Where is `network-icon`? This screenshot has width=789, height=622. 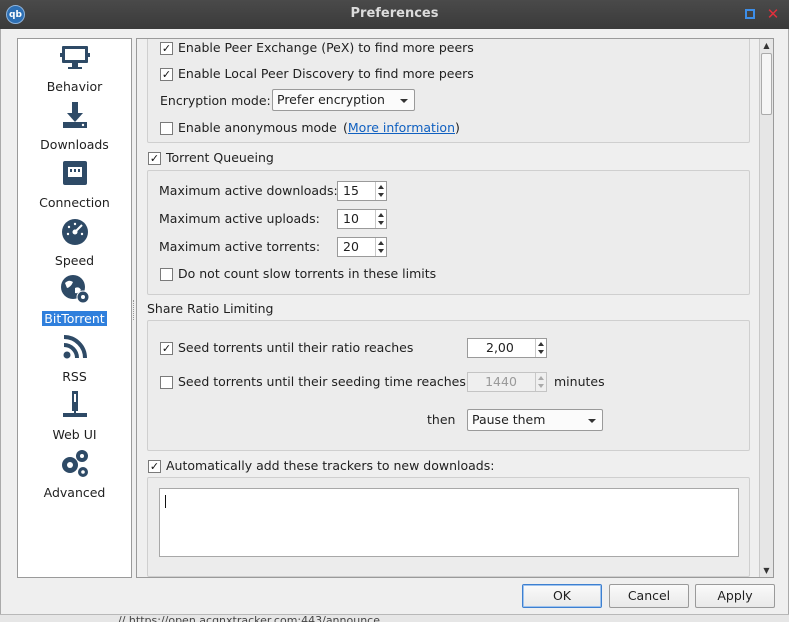
network-icon is located at coordinates (75, 173).